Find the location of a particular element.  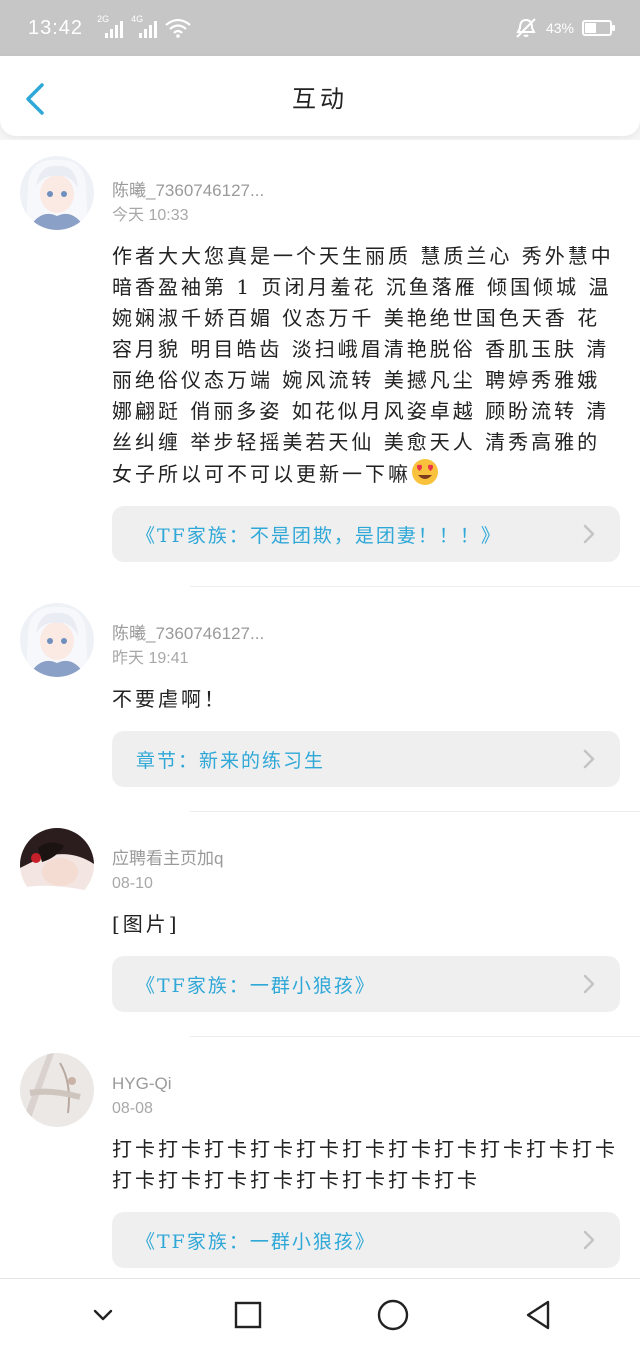

heart-eyes-emoji-icon is located at coordinates (425, 472).